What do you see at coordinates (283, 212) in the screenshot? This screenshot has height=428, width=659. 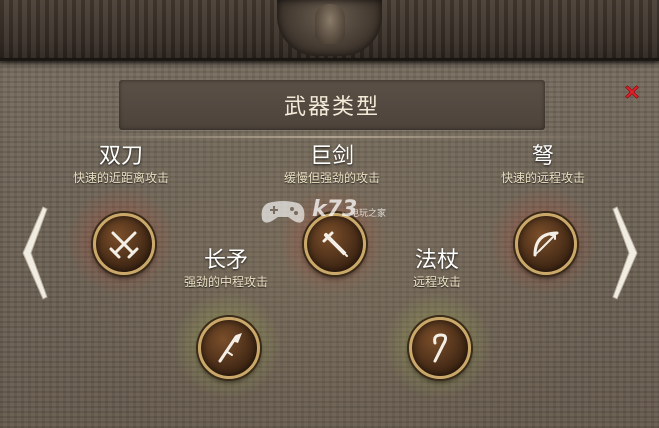 I see `gamepad-icon` at bounding box center [283, 212].